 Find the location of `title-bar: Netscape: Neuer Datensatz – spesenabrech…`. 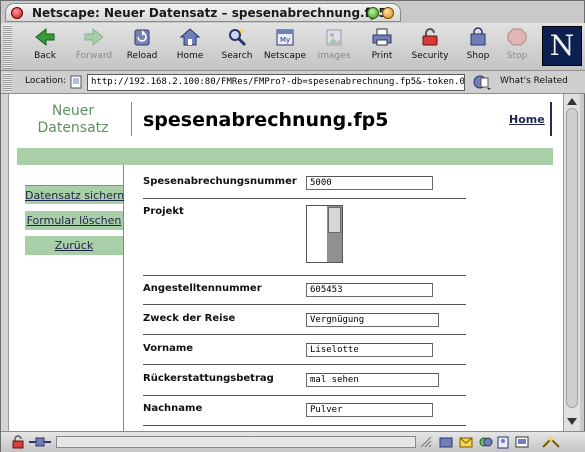

title-bar: Netscape: Neuer Datensatz – spesenabrech… is located at coordinates (203, 12).